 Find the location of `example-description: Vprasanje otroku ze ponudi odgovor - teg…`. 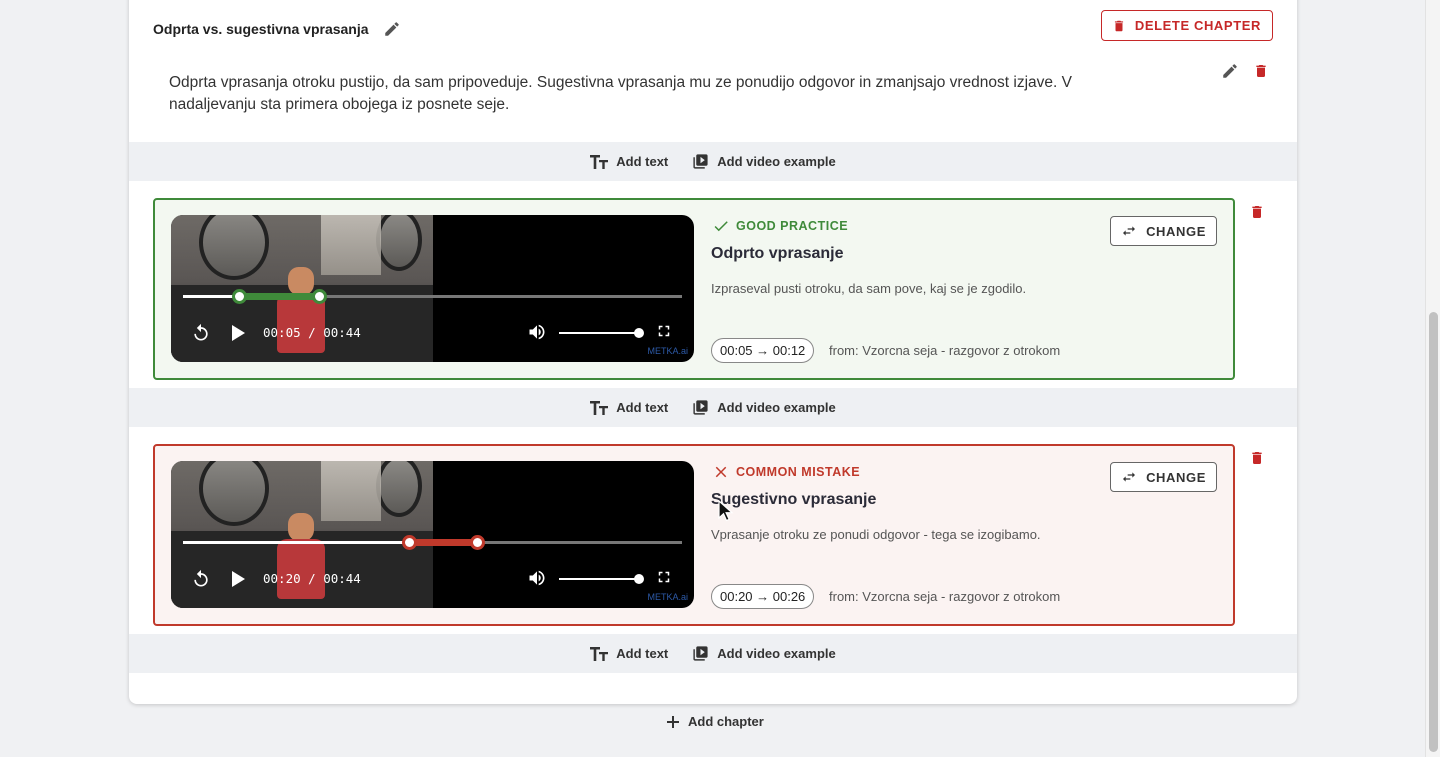

example-description: Vprasanje otroku ze ponudi odgovor - teg… is located at coordinates (876, 534).